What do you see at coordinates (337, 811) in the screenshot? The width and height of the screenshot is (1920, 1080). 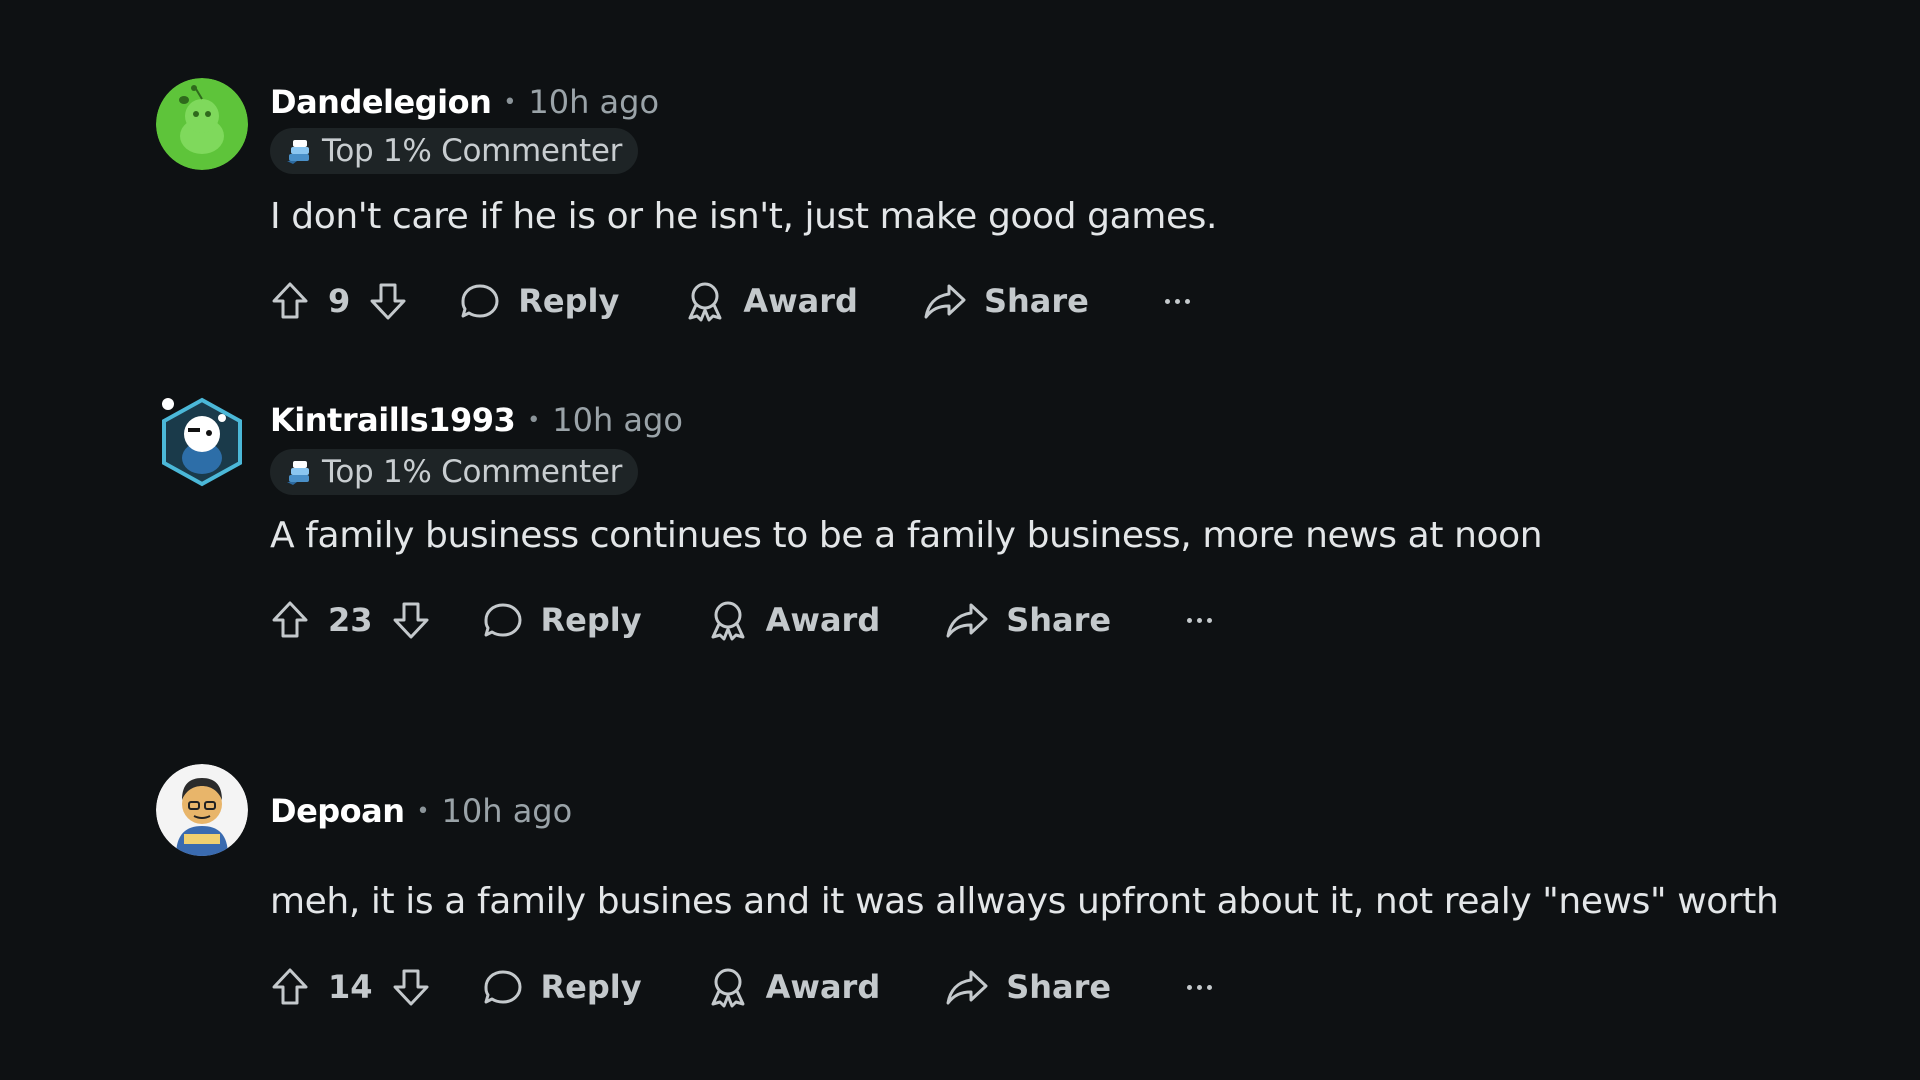 I see `username: Depoan` at bounding box center [337, 811].